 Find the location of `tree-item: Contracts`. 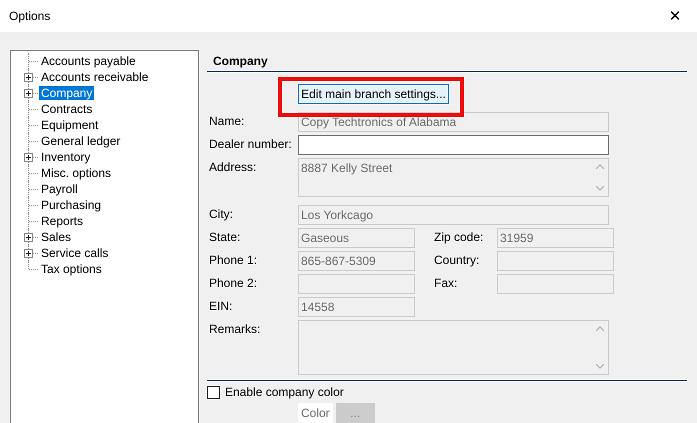

tree-item: Contracts is located at coordinates (66, 109).